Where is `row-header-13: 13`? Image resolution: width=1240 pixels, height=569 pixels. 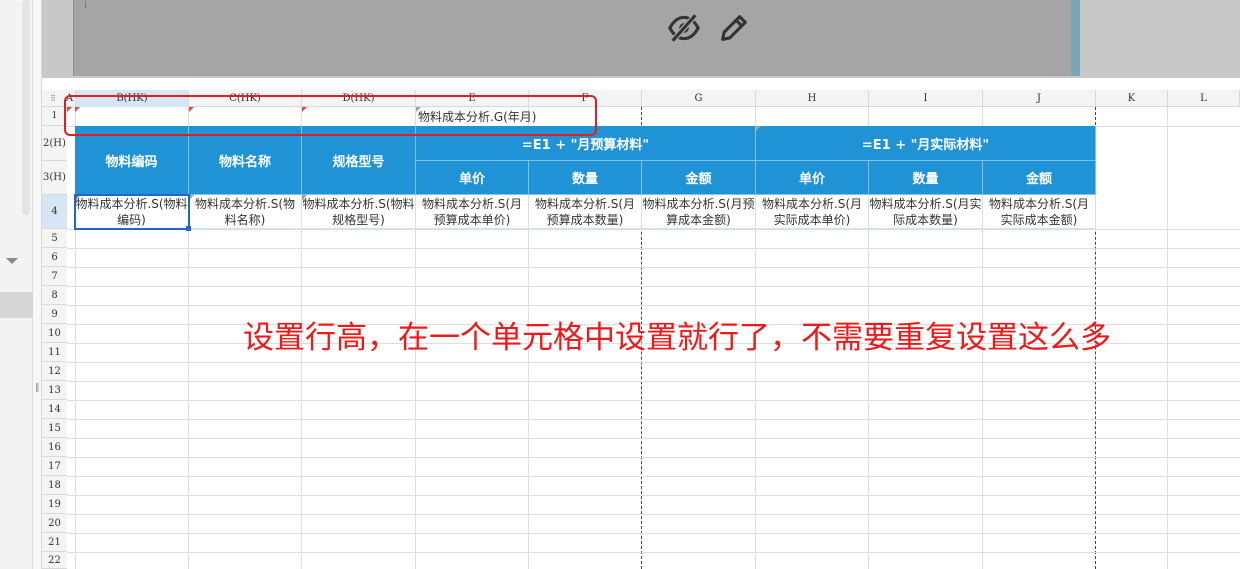
row-header-13: 13 is located at coordinates (54, 390).